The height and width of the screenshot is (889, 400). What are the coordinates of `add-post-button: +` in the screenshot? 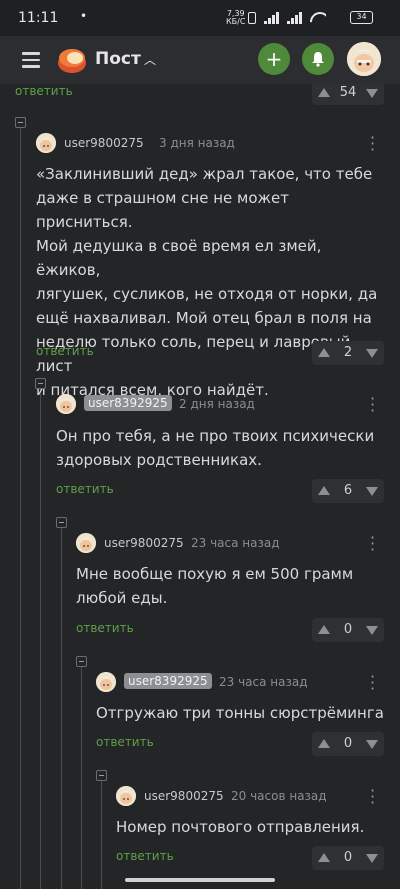 It's located at (274, 59).